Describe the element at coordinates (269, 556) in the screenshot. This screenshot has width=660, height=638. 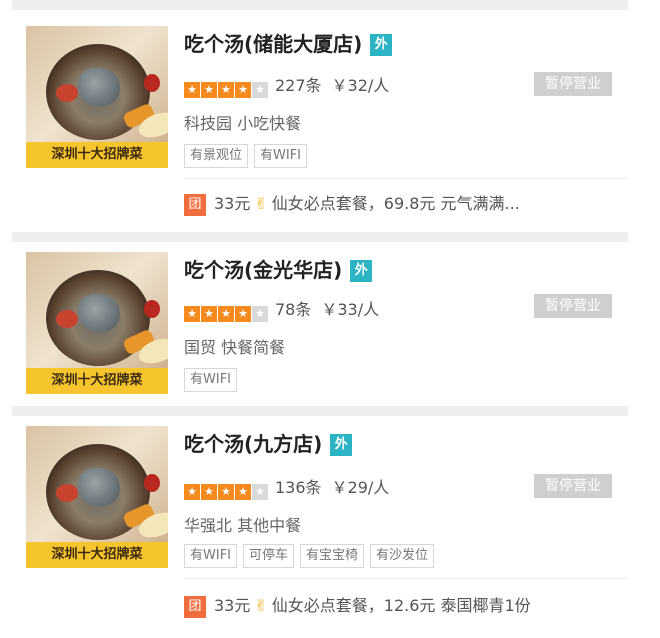
I see `feature-tag: 可停车` at that location.